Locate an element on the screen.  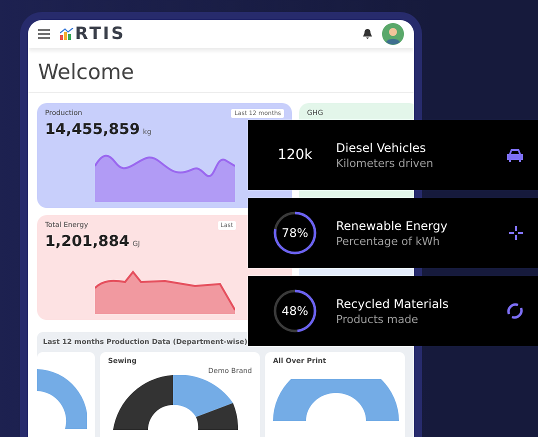
stat-subtitle: Products made is located at coordinates (378, 319).